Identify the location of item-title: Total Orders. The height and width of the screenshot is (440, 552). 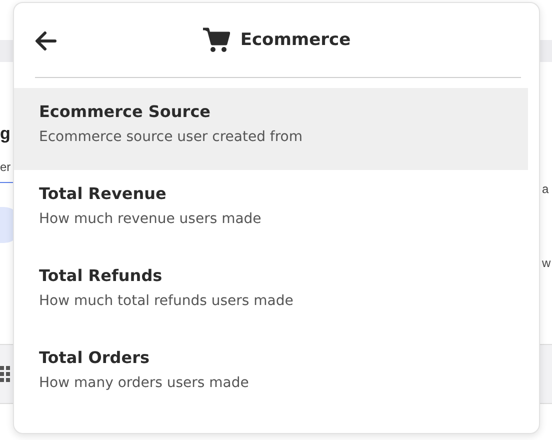
(94, 357).